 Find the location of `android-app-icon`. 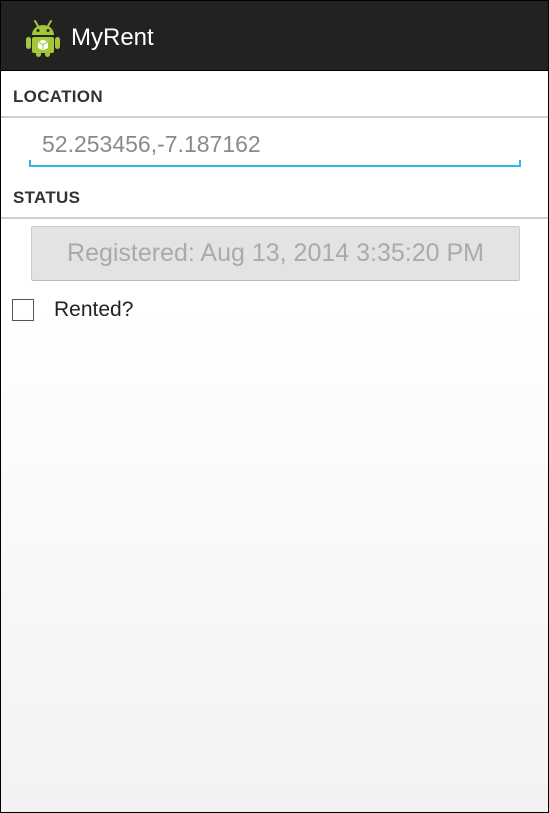

android-app-icon is located at coordinates (43, 38).